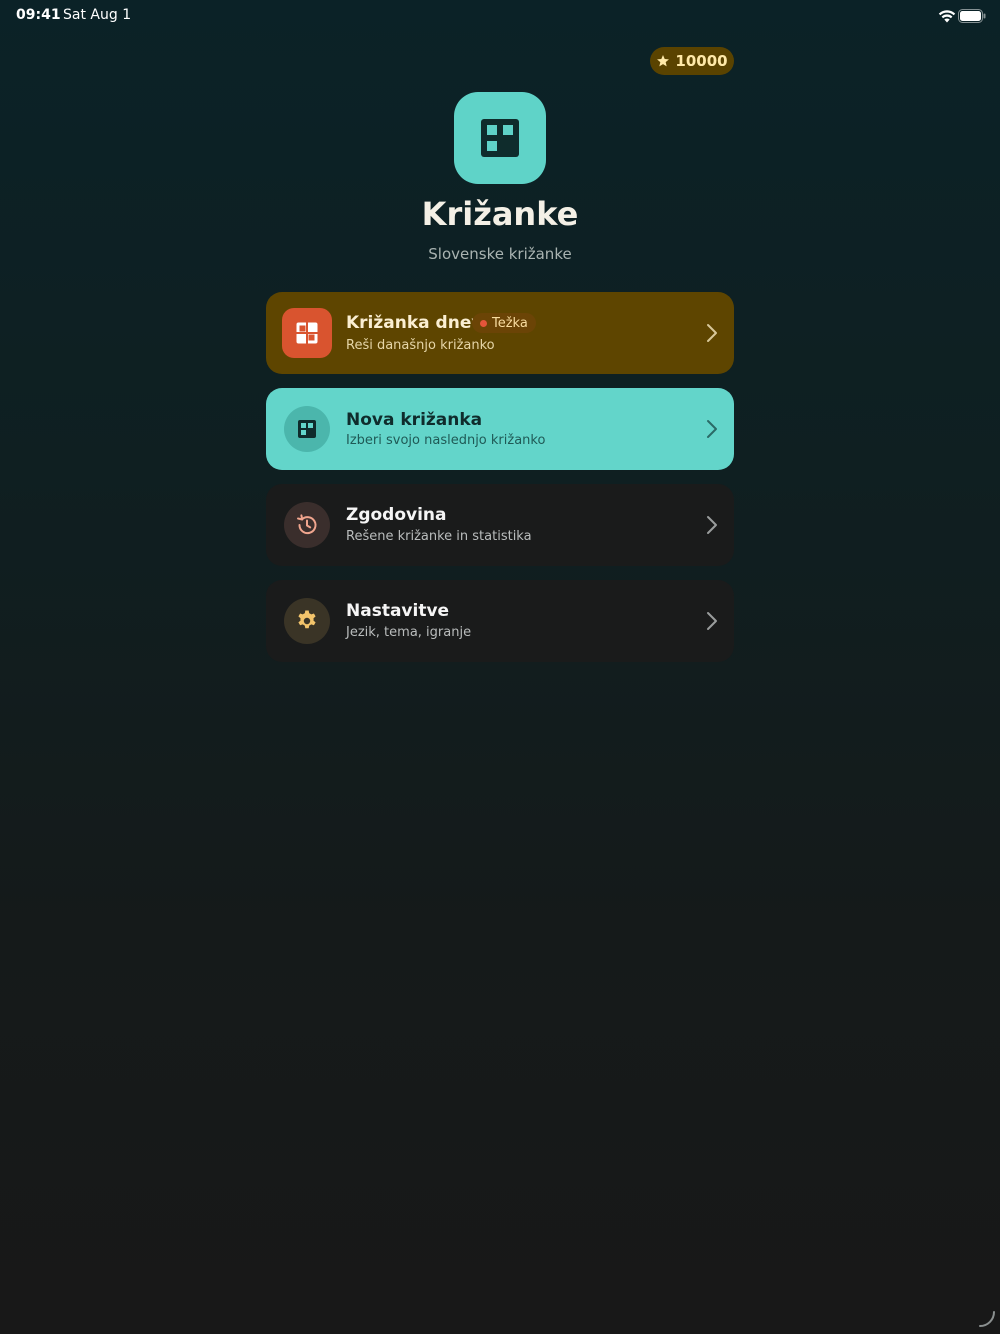 Image resolution: width=1000 pixels, height=1334 pixels. I want to click on history-icon-tile, so click(307, 525).